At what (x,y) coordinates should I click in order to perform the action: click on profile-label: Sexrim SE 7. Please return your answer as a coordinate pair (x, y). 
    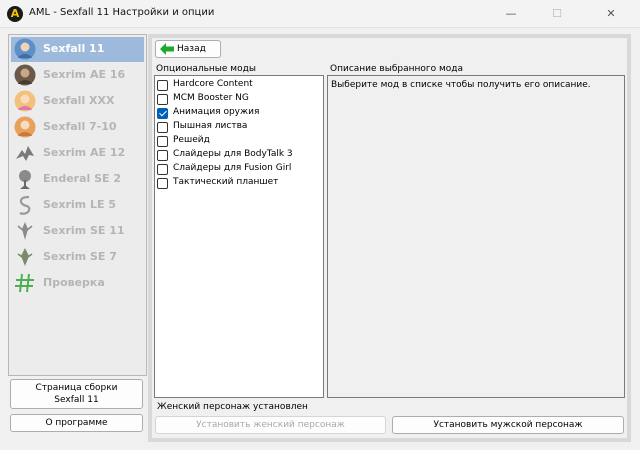
    Looking at the image, I should click on (80, 256).